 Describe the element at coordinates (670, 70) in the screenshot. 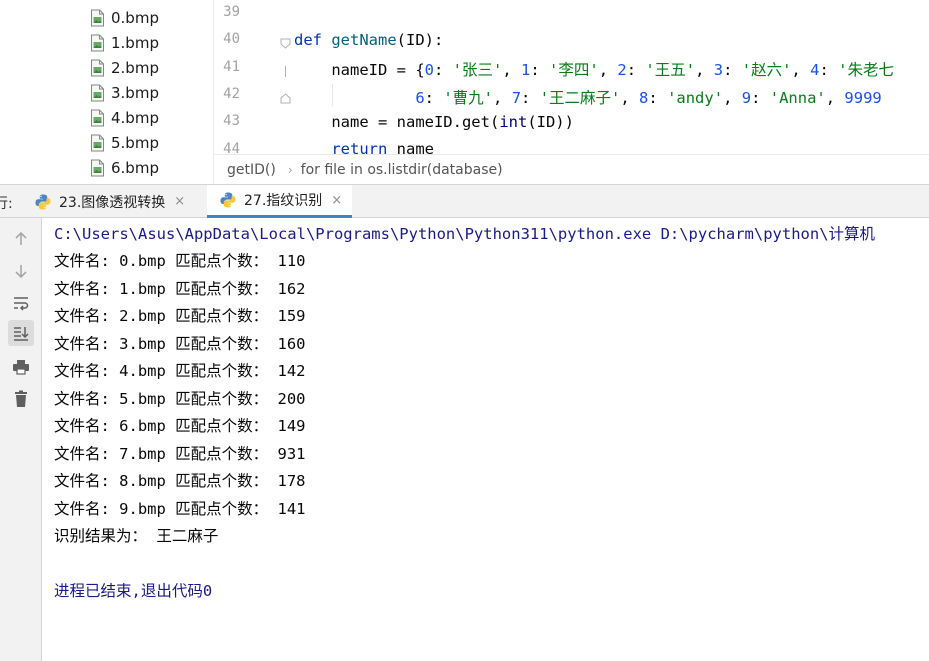

I see `dict-value: '王五'` at that location.